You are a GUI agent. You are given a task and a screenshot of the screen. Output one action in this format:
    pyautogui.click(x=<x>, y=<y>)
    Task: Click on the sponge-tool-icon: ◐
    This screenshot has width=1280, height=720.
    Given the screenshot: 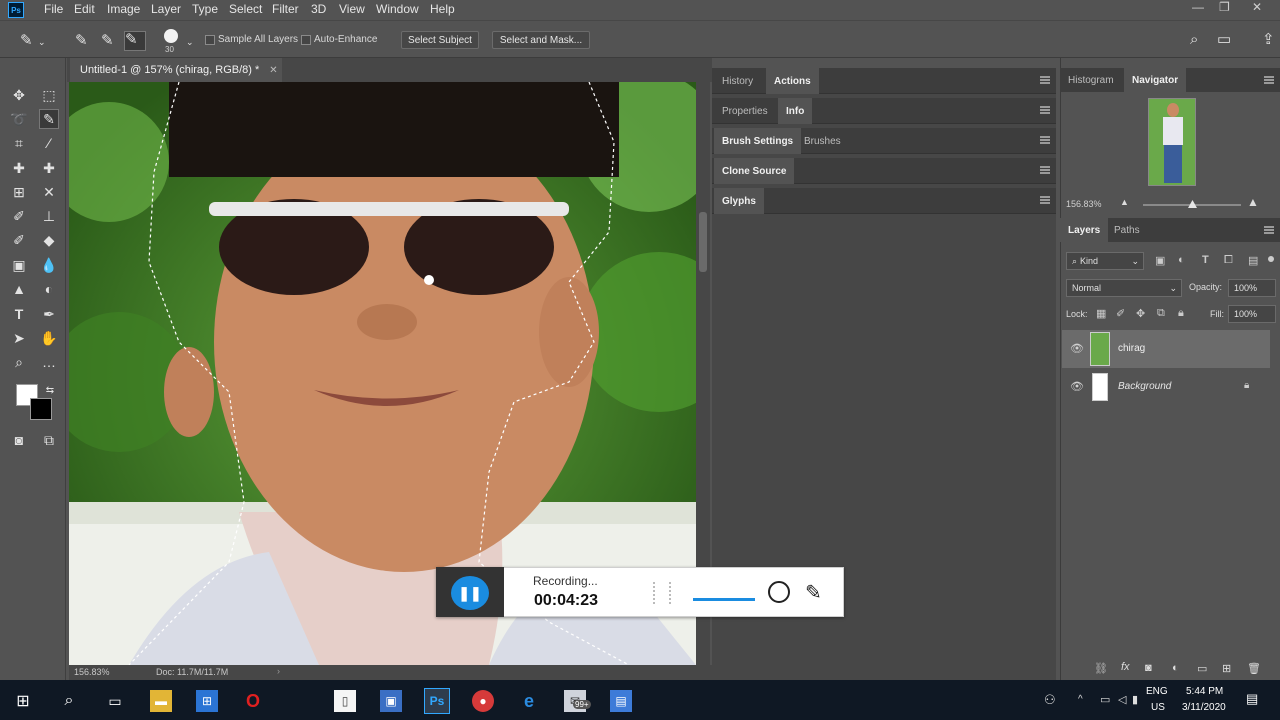 What is the action you would take?
    pyautogui.click(x=49, y=289)
    